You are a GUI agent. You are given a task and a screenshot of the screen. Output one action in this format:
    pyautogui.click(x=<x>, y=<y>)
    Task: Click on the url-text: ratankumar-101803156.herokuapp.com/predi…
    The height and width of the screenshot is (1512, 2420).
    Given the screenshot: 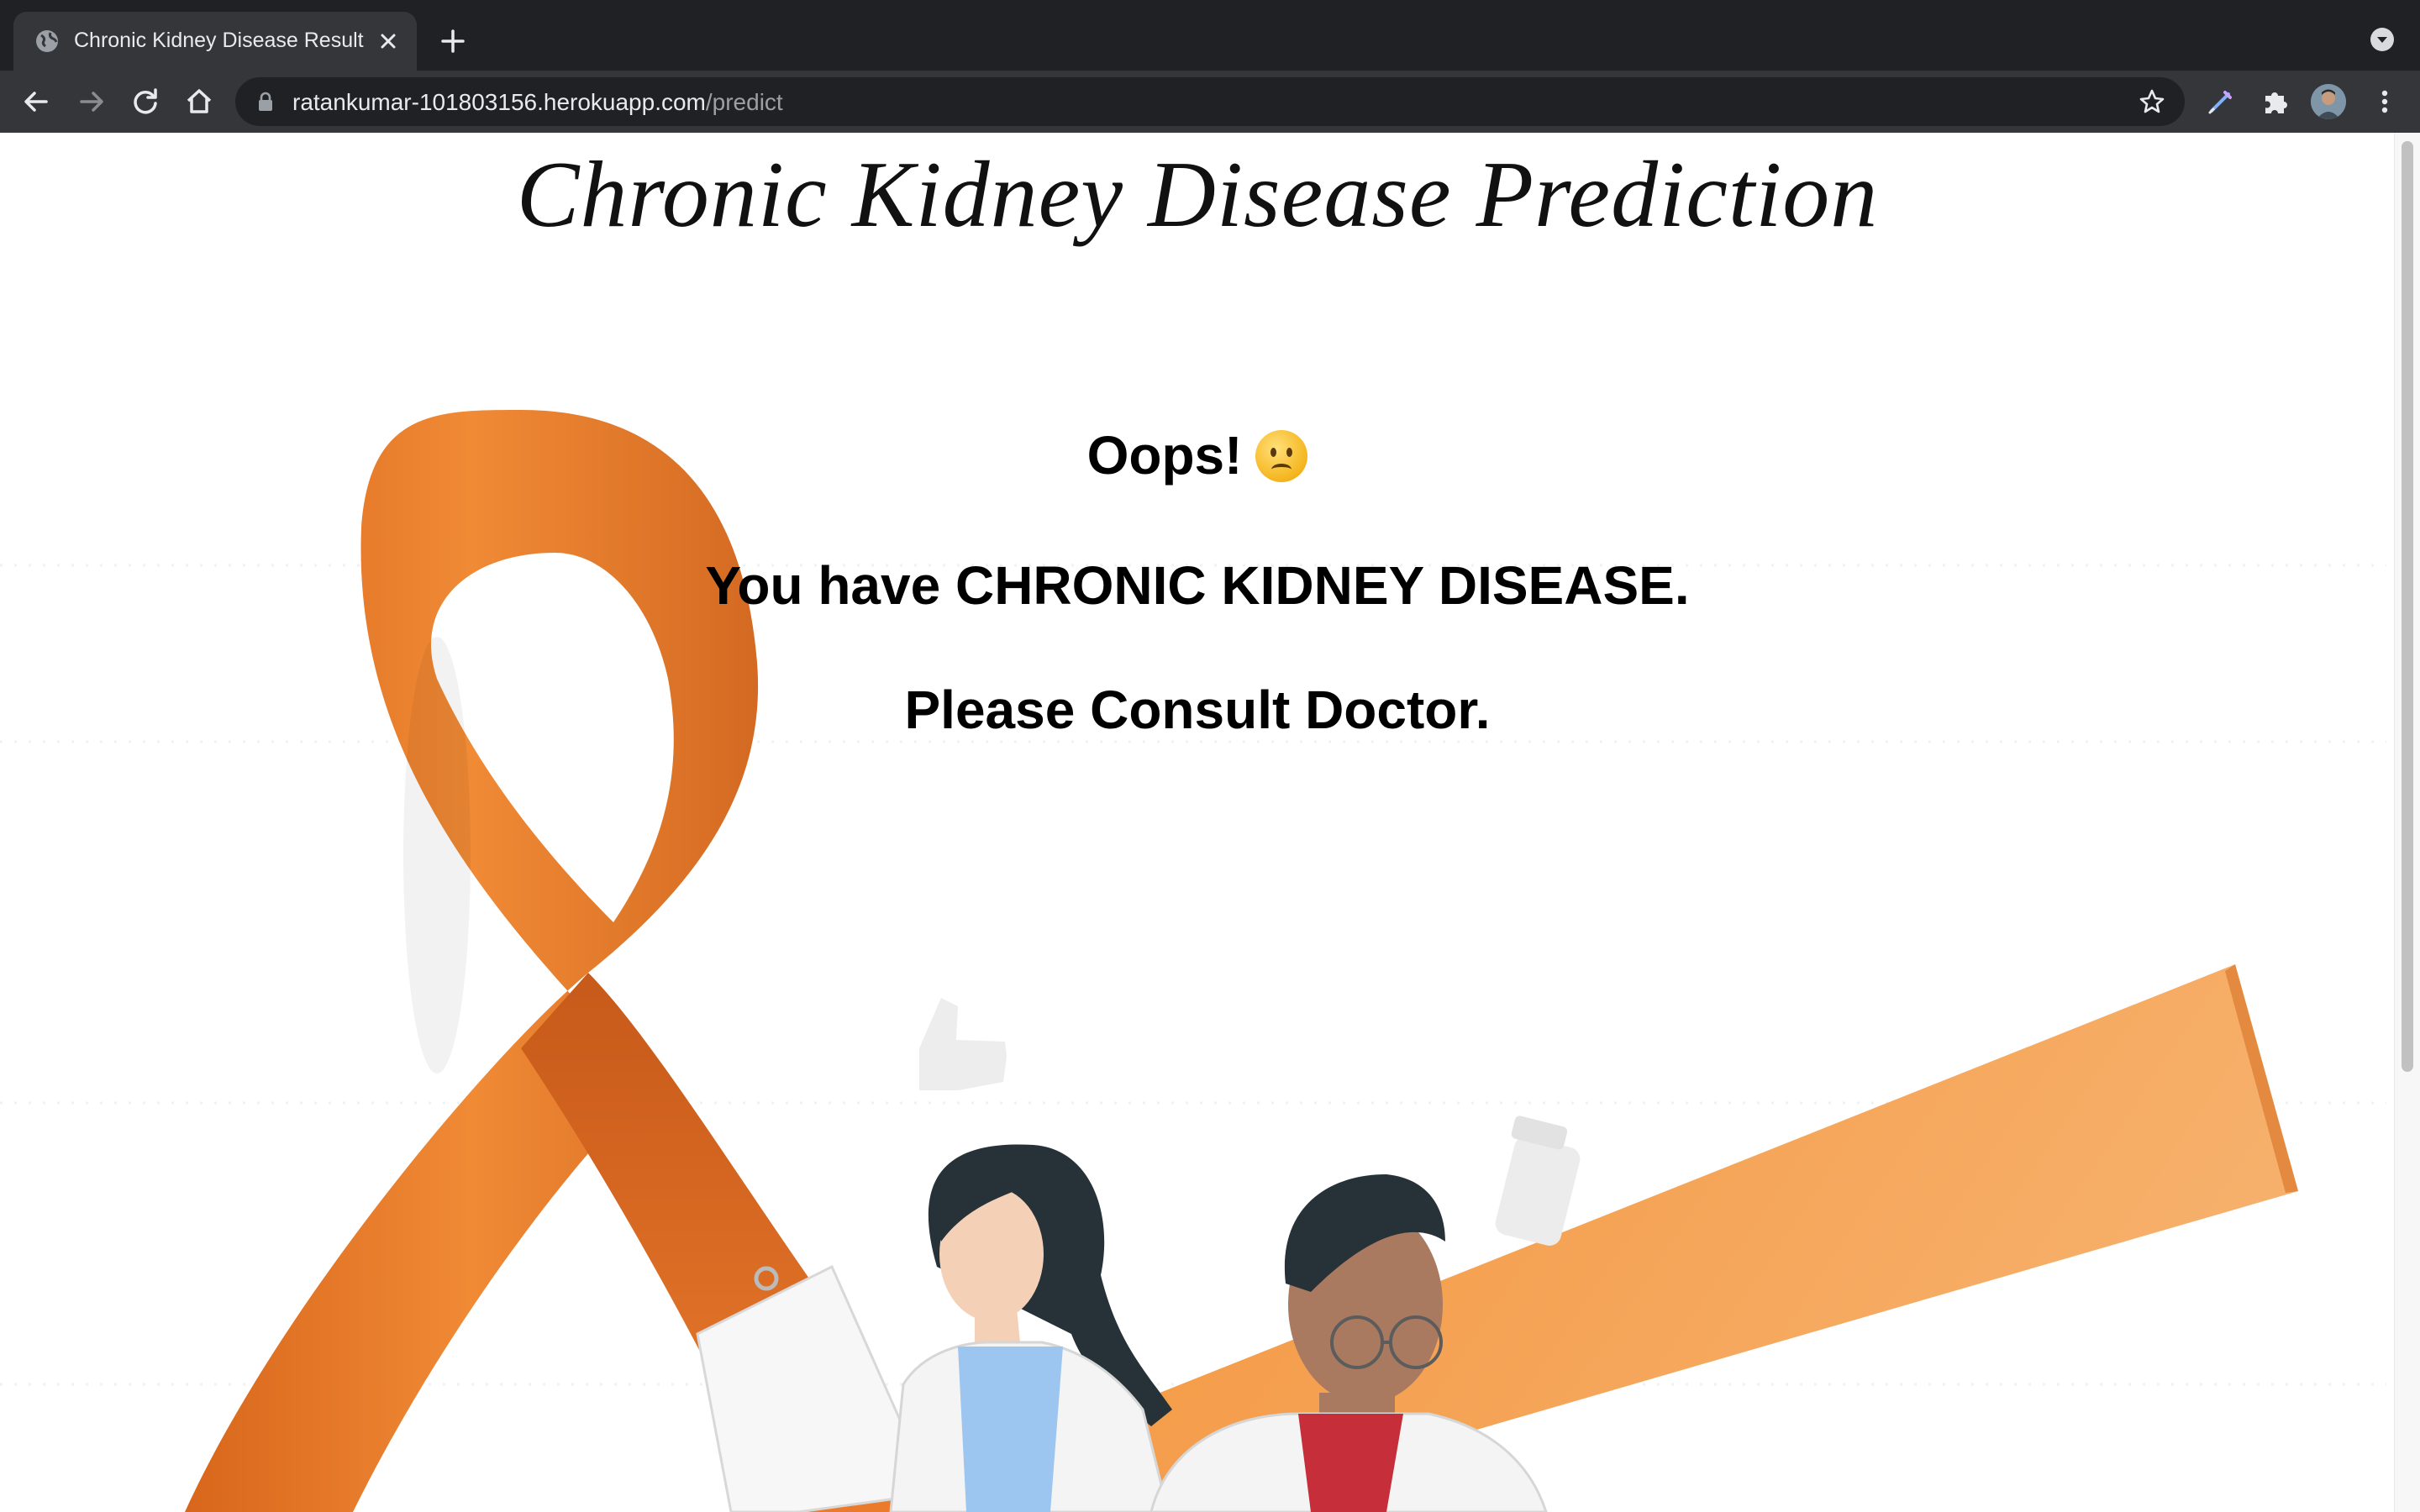 What is the action you would take?
    pyautogui.click(x=537, y=102)
    